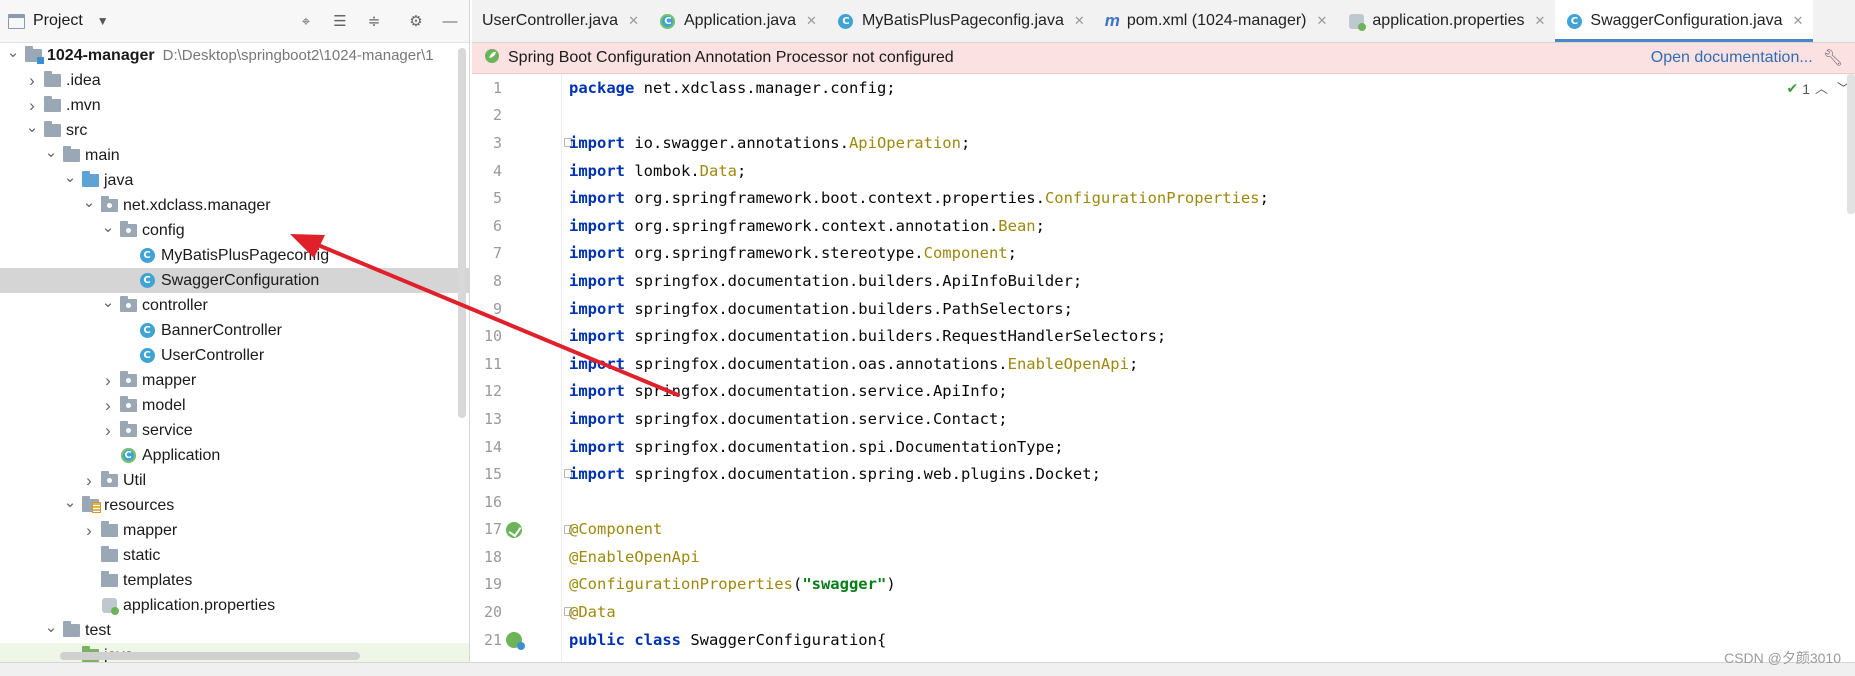 The image size is (1855, 676). I want to click on project-title: Project, so click(58, 21).